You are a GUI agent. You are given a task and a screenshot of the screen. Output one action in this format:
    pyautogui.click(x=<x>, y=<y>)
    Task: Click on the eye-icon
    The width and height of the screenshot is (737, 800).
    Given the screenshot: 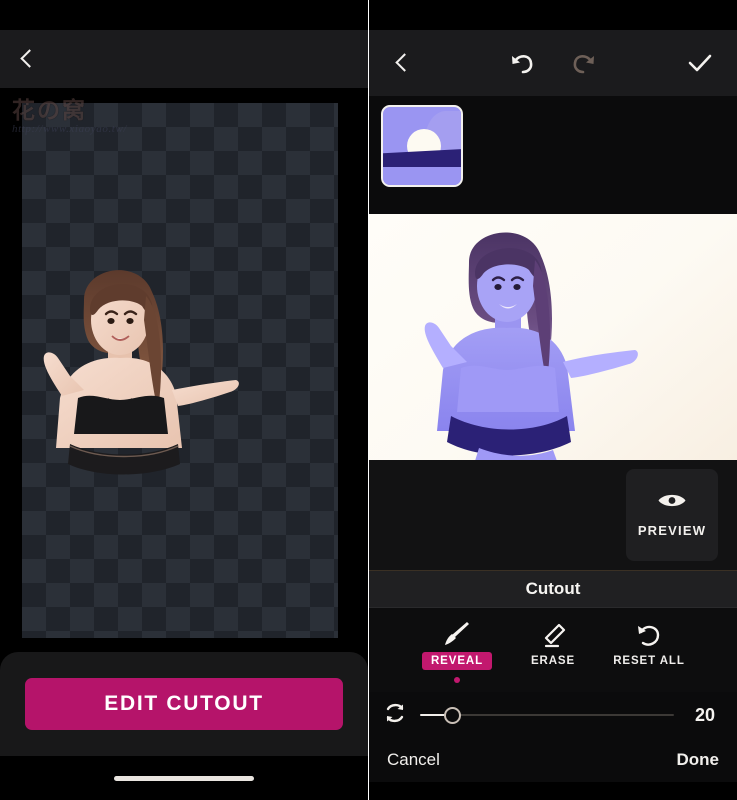 What is the action you would take?
    pyautogui.click(x=672, y=503)
    